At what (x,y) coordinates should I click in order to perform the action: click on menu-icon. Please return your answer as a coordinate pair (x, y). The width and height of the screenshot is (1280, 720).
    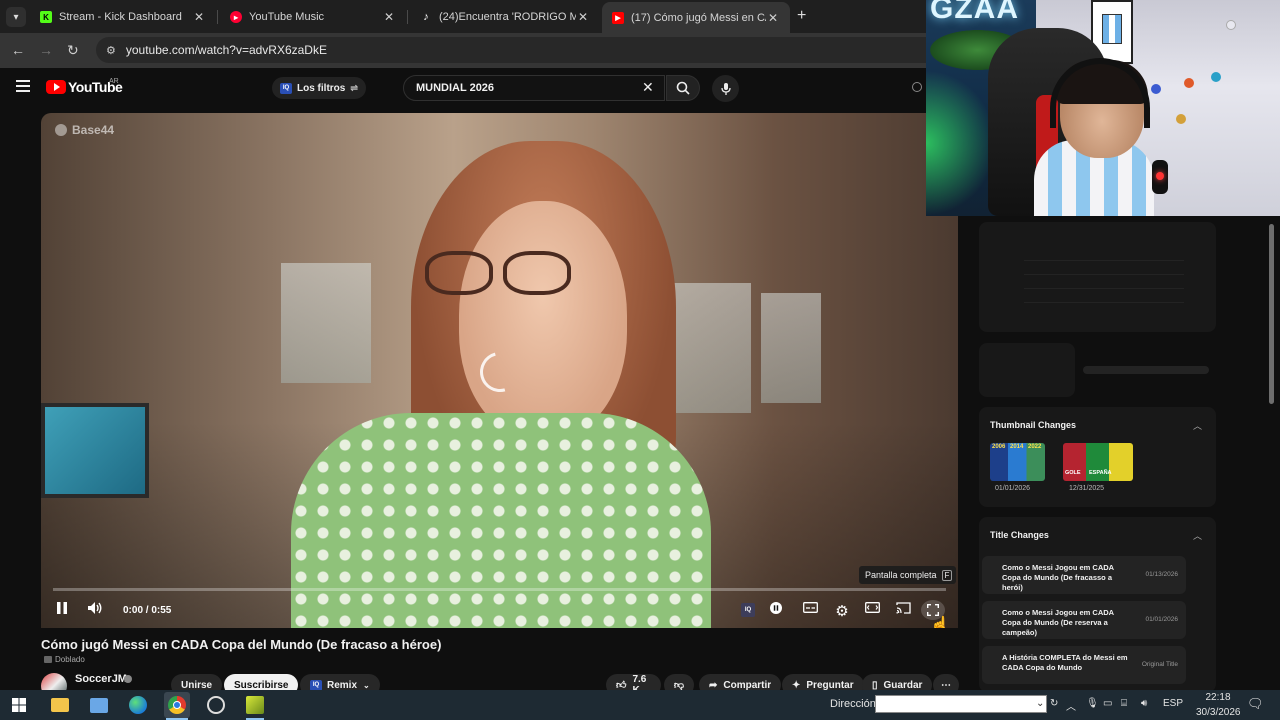
    Looking at the image, I should click on (23, 87).